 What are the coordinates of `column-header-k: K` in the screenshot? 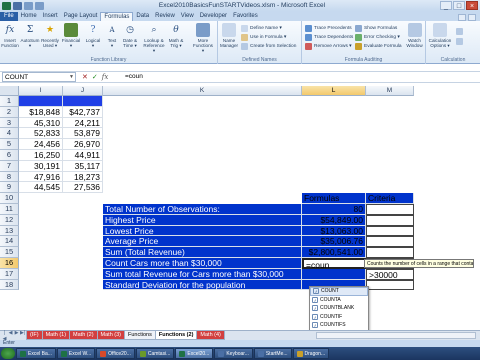 It's located at (202, 91).